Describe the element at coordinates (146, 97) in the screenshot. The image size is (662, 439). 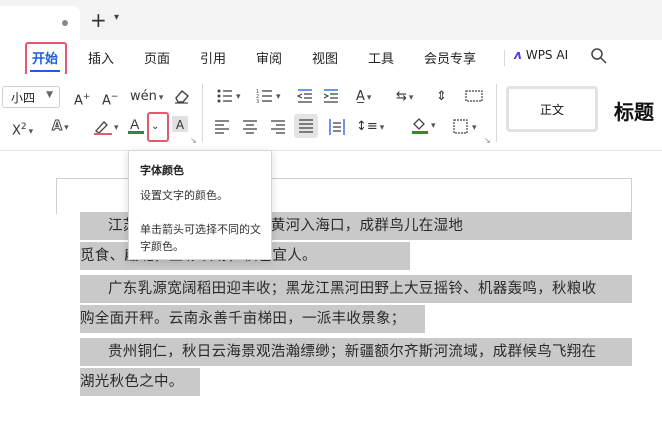
I see `phonetic-guide-icon: wén ▾` at that location.